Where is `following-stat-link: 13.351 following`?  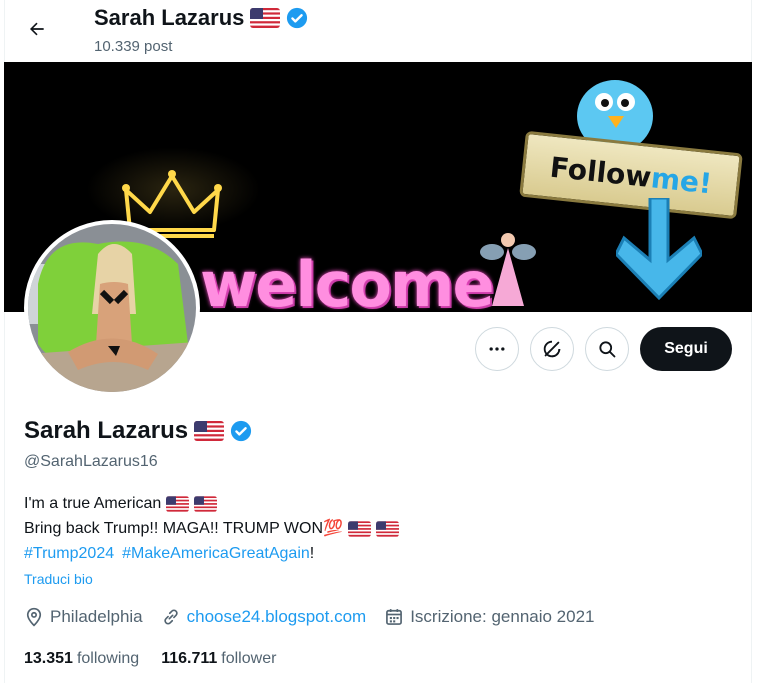
following-stat-link: 13.351 following is located at coordinates (81, 659).